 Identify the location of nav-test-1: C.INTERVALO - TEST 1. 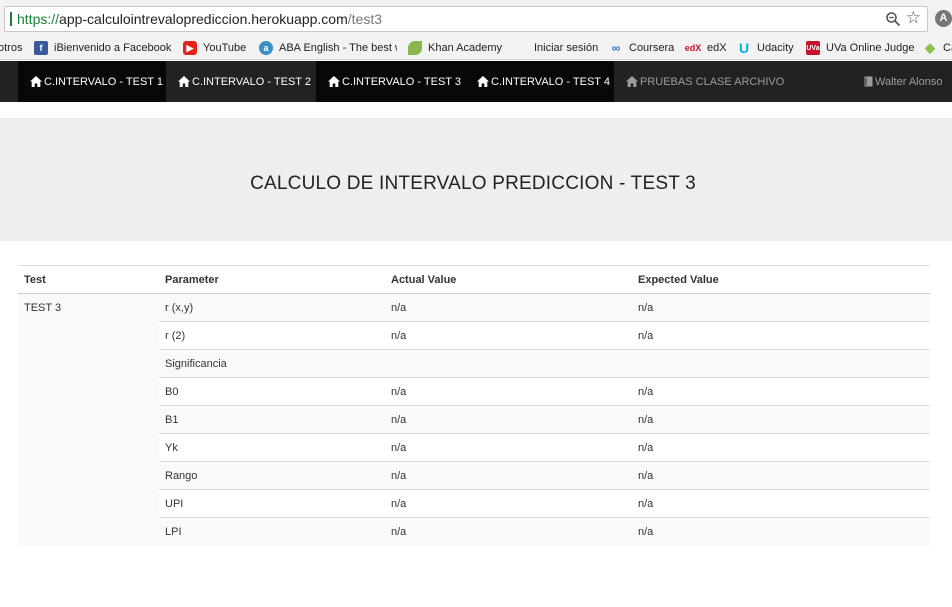
(92, 81).